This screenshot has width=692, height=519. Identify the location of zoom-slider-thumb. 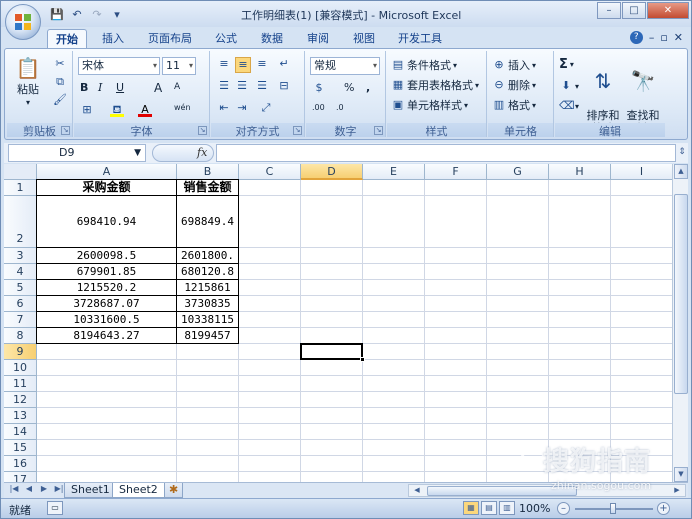
(613, 508).